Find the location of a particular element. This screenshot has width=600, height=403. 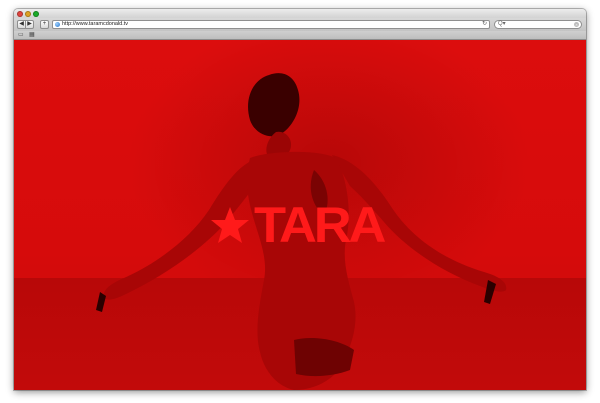

bookmarks-bar: ▭ ▦ is located at coordinates (300, 35).